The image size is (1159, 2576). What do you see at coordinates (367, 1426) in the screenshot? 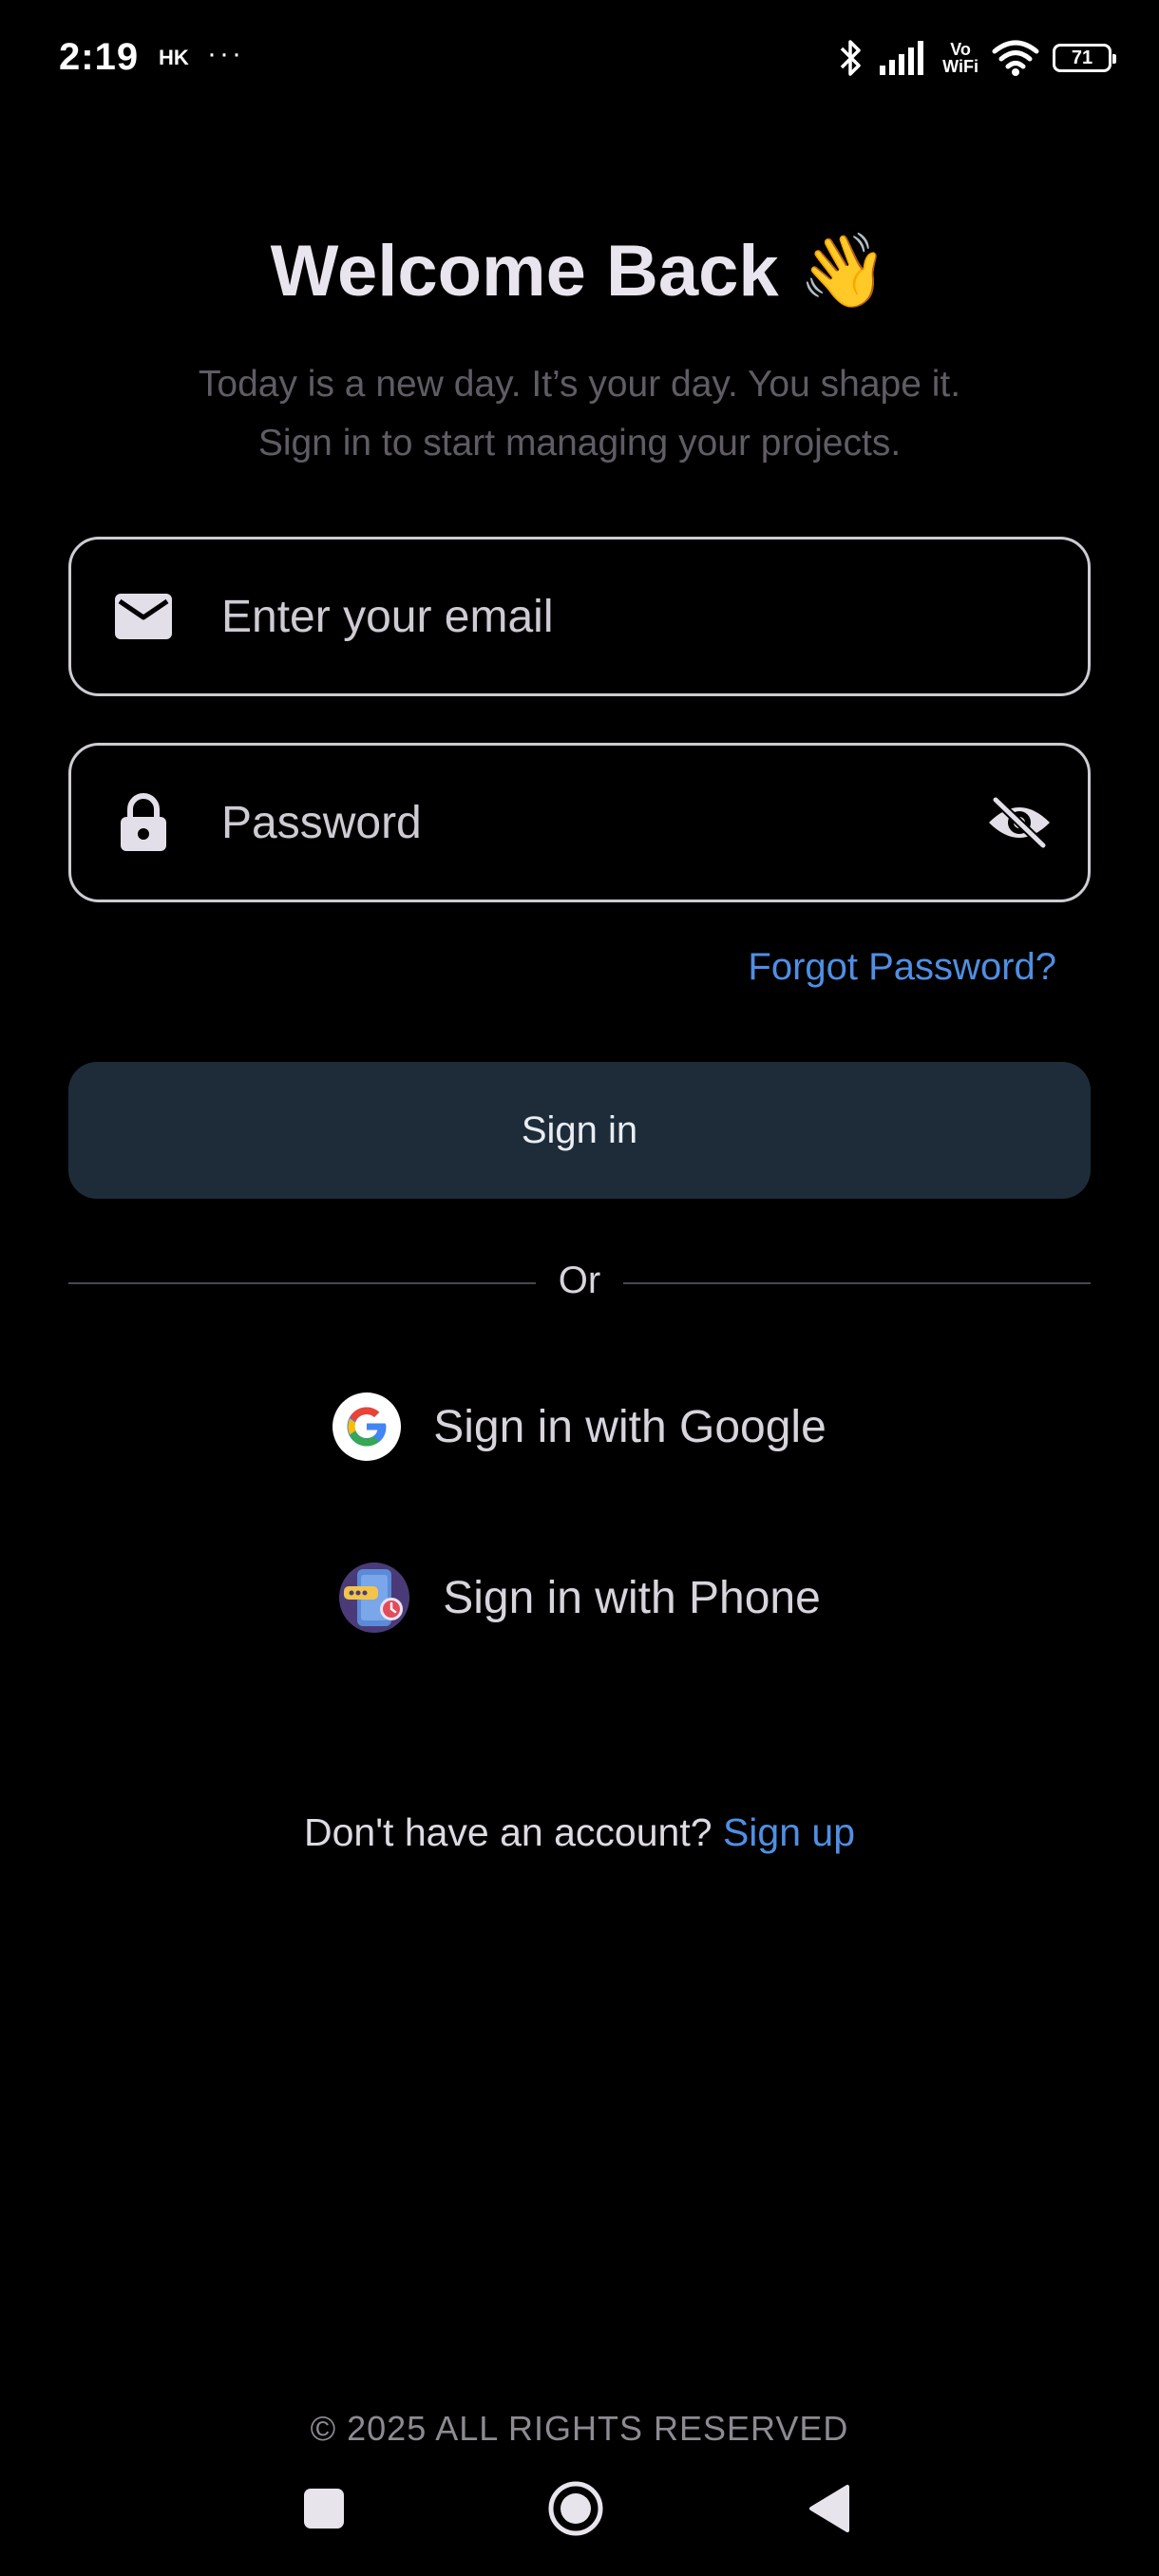
I see `google-icon` at bounding box center [367, 1426].